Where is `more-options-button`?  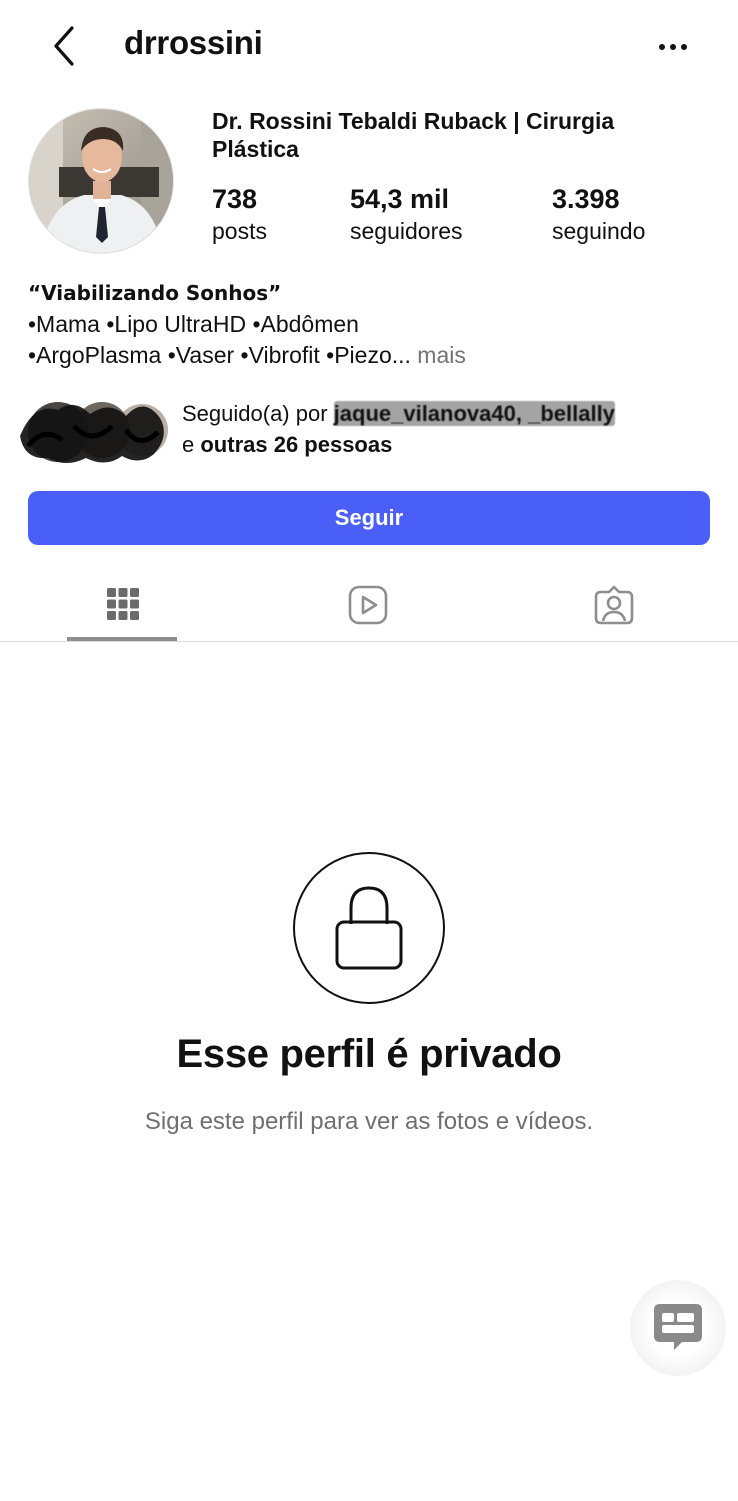
more-options-button is located at coordinates (673, 47).